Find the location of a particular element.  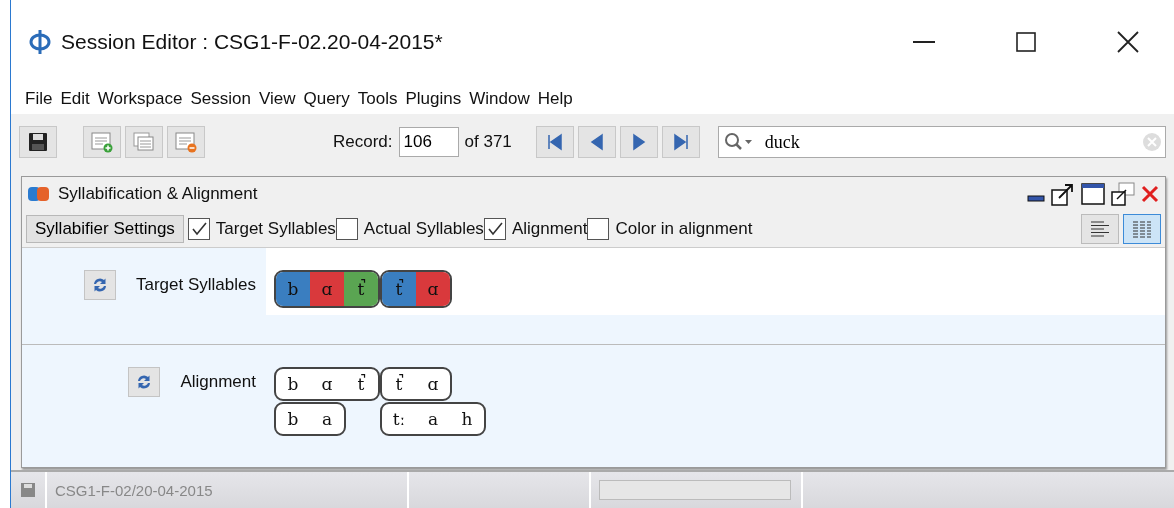

alignment-group: b ɑ t̚ is located at coordinates (327, 384).